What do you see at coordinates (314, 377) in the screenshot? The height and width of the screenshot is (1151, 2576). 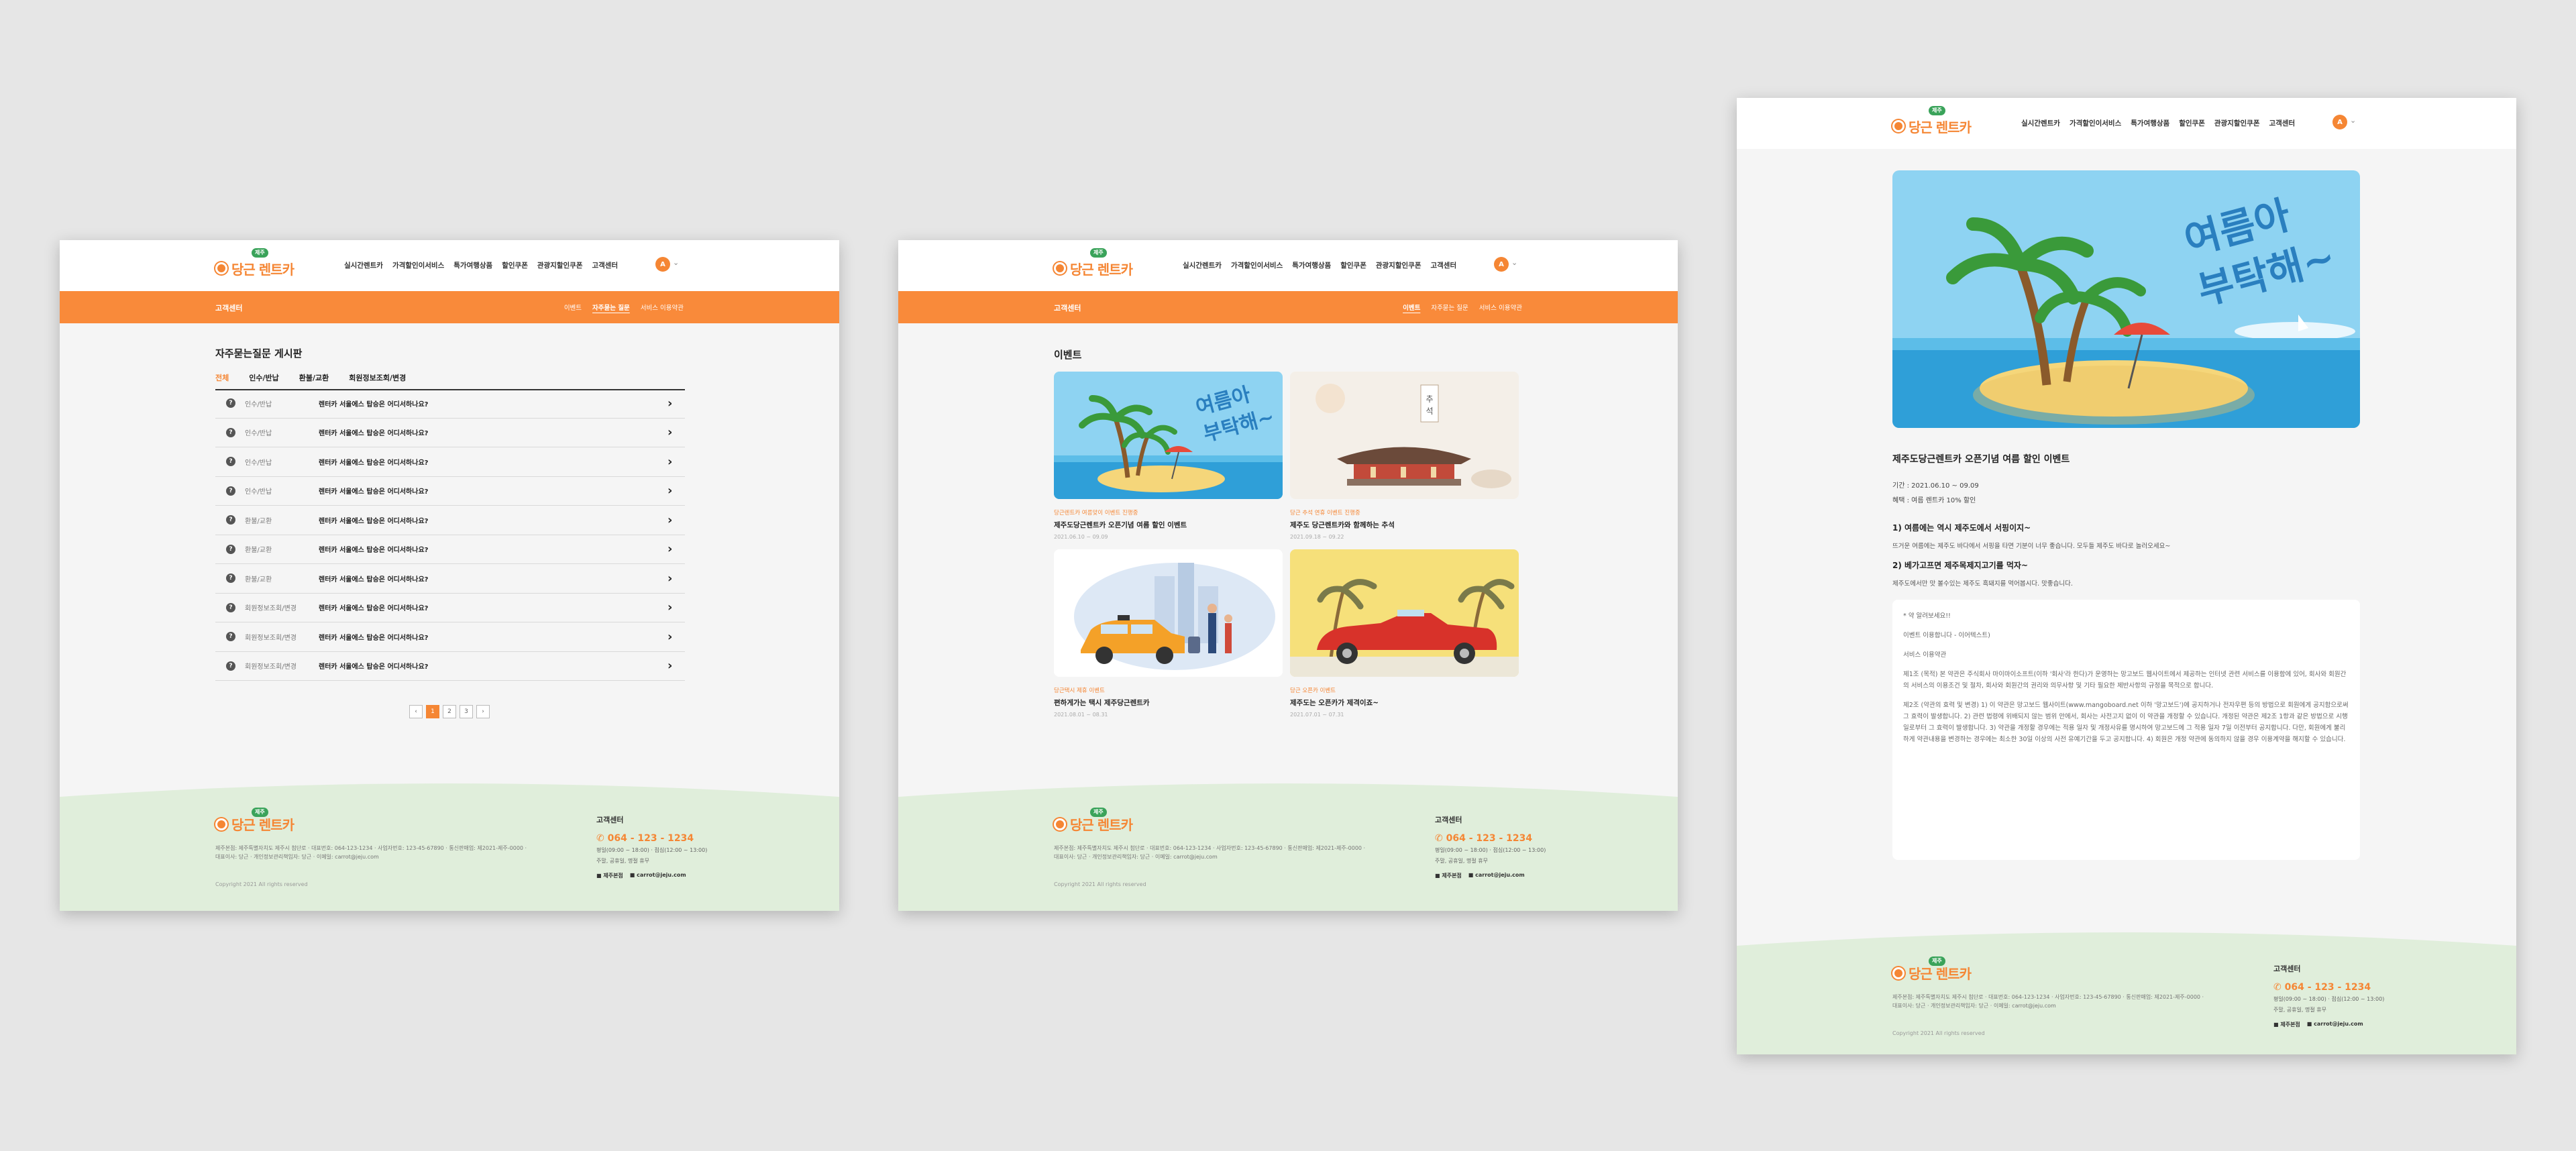 I see `tab-category: 환불/교환` at bounding box center [314, 377].